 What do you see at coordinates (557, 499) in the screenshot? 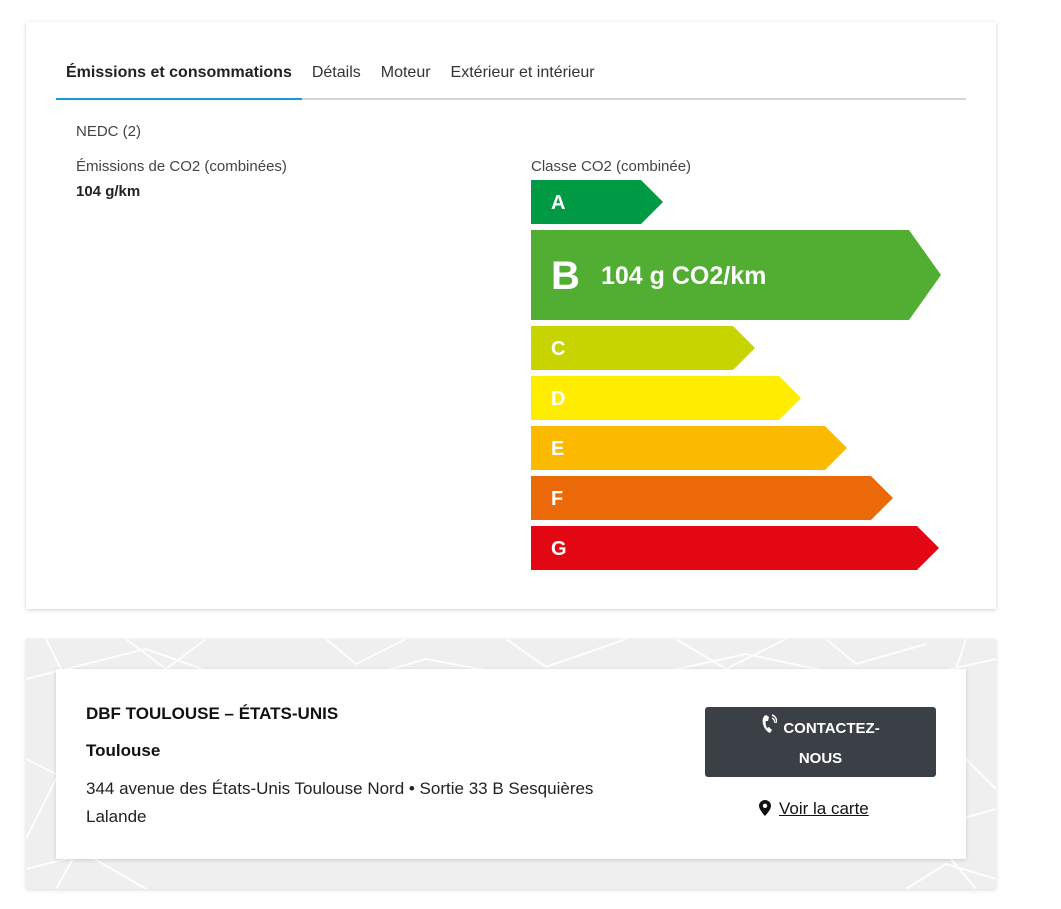
I see `co2-class-f-letter: F` at bounding box center [557, 499].